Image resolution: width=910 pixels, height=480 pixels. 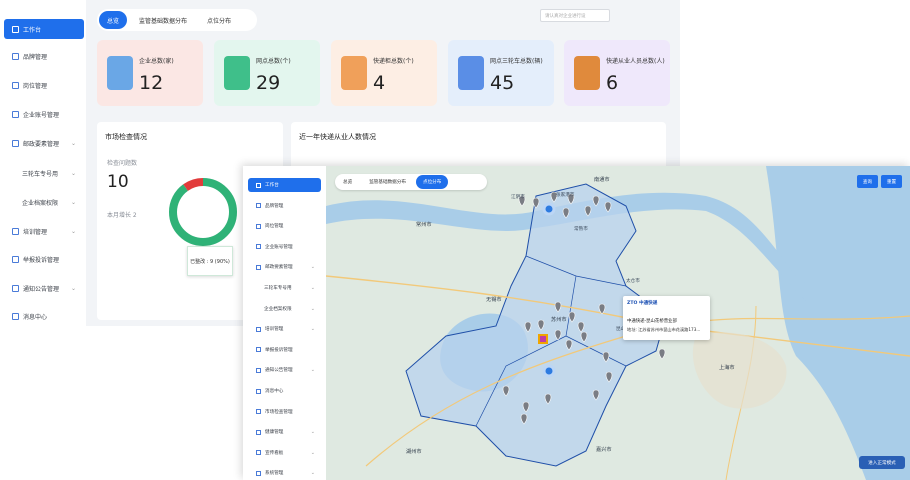 I want to click on query-button: 查询, so click(x=867, y=181).